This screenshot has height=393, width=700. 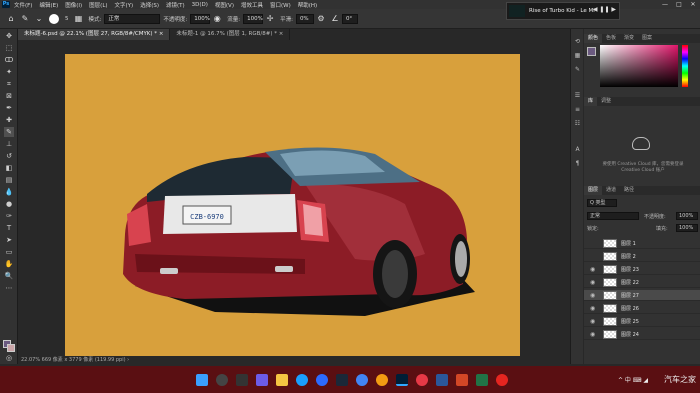 What do you see at coordinates (307, 5) in the screenshot?
I see `menu-help: 帮助(H)` at bounding box center [307, 5].